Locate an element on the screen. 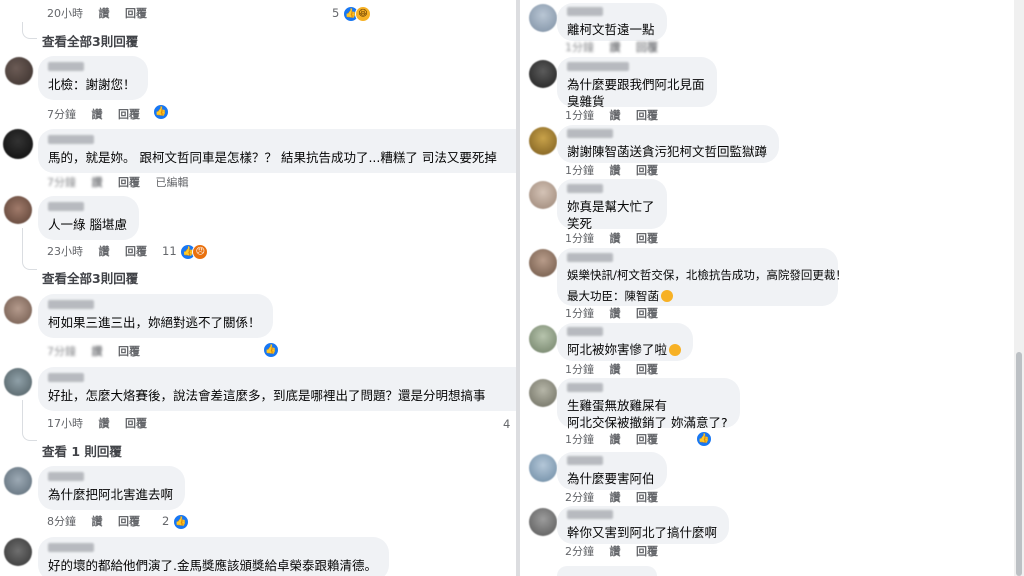 The height and width of the screenshot is (576, 1024). reaction-count: 11 is located at coordinates (169, 251).